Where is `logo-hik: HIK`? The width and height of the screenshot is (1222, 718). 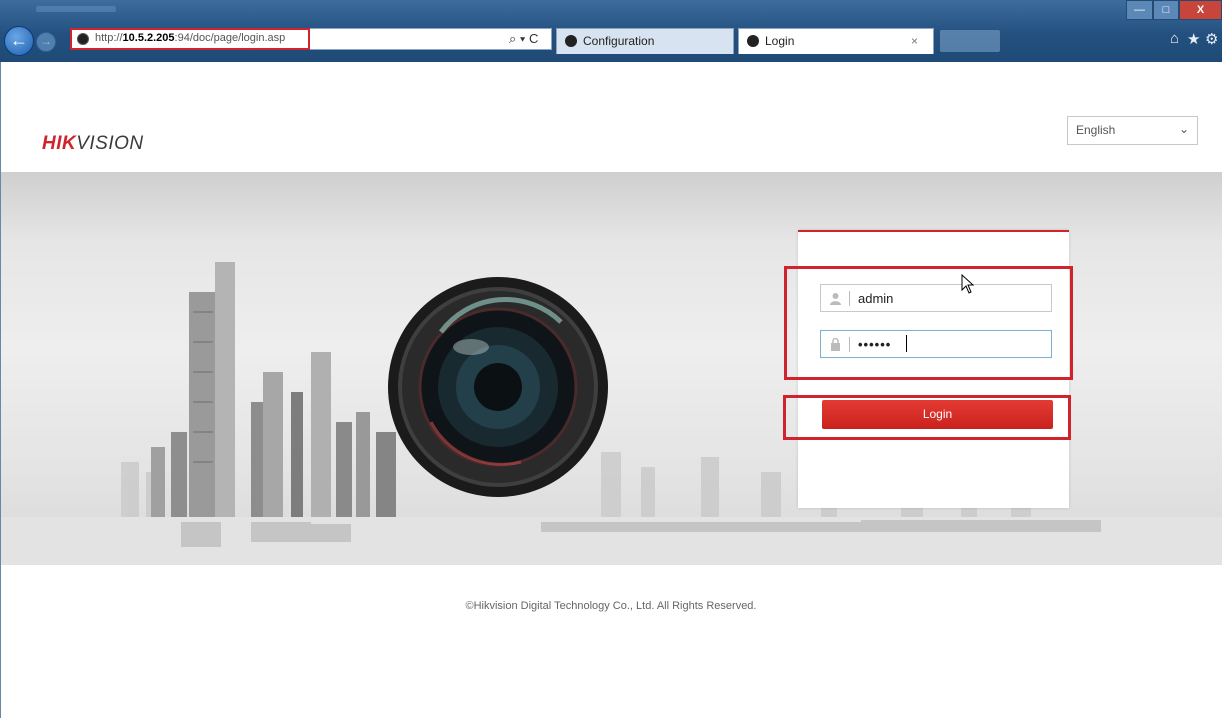
logo-hik: HIK is located at coordinates (59, 143).